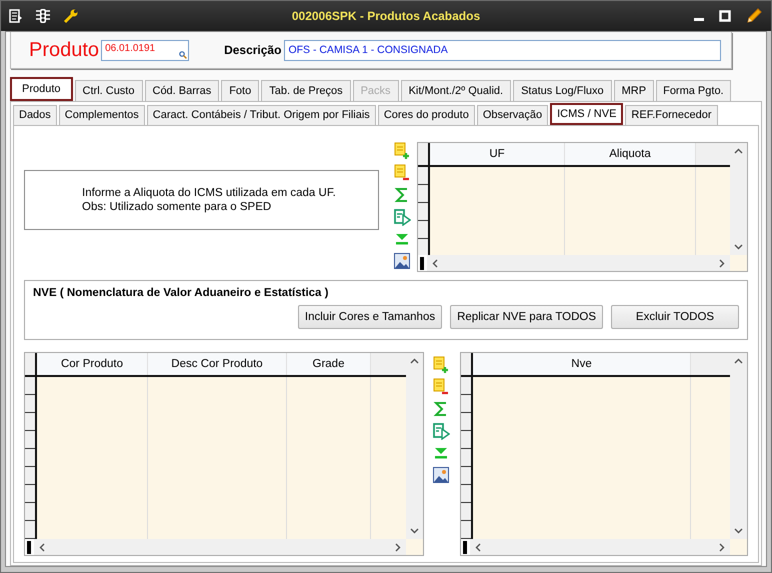 This screenshot has height=573, width=772. I want to click on tab: Status Log/Fluxo, so click(562, 90).